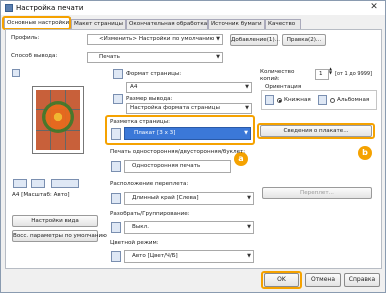 Image resolution: width=386 pixels, height=293 pixels. What do you see at coordinates (134, 243) in the screenshot?
I see `color-mode-label: Цветной режим:` at bounding box center [134, 243].